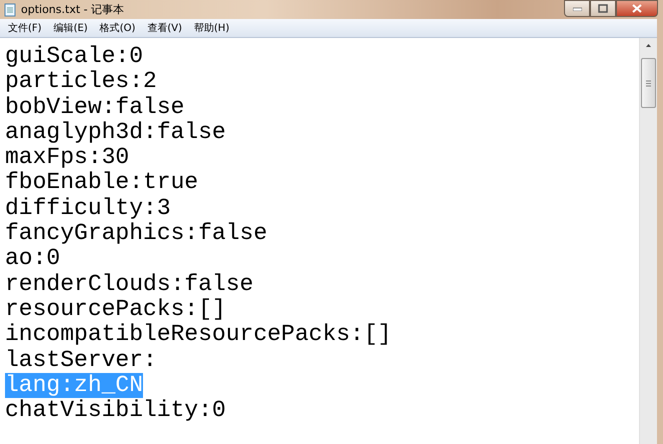 This screenshot has height=444, width=663. I want to click on menu-item: 查看(V), so click(164, 28).